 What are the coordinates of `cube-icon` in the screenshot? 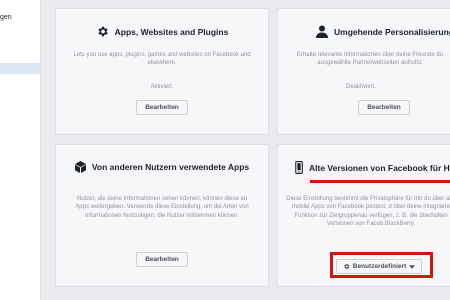 It's located at (80, 167).